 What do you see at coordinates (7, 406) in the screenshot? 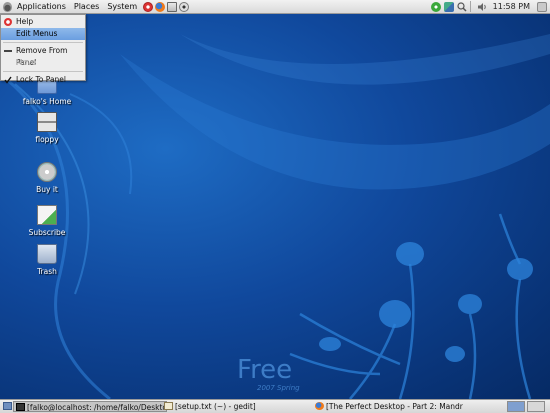
I see `show-desktop-icon` at bounding box center [7, 406].